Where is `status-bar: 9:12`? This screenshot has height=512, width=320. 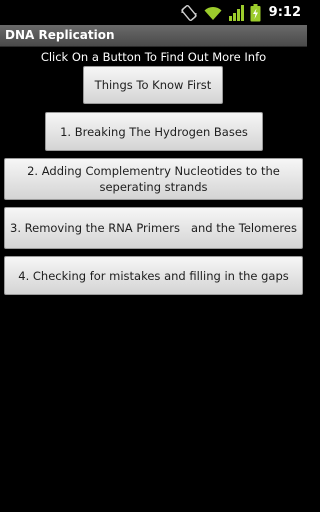 status-bar: 9:12 is located at coordinates (153, 12).